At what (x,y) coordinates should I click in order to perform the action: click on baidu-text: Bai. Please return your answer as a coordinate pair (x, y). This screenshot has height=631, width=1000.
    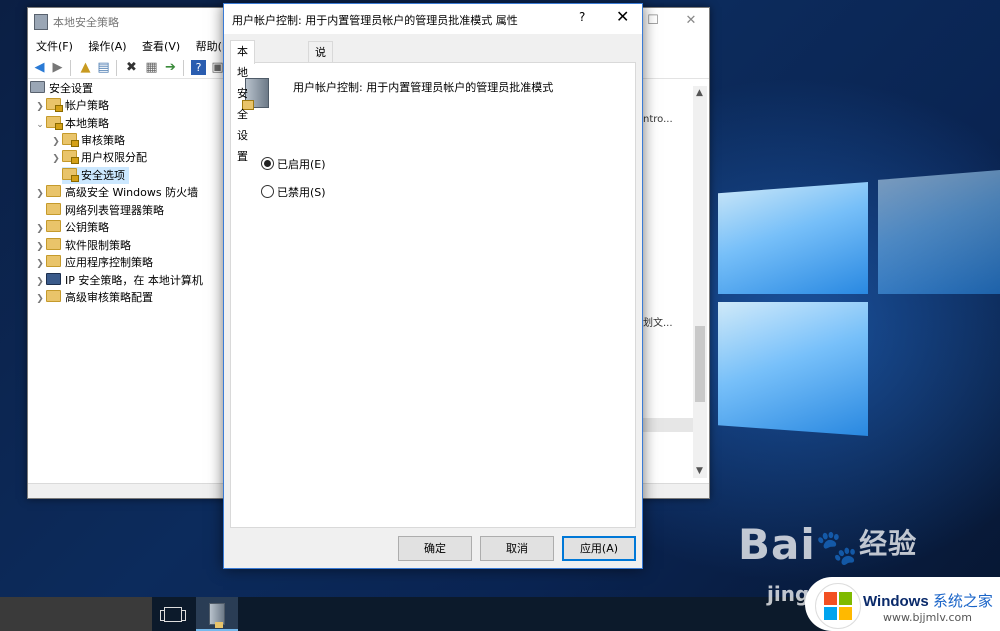
    Looking at the image, I should click on (777, 544).